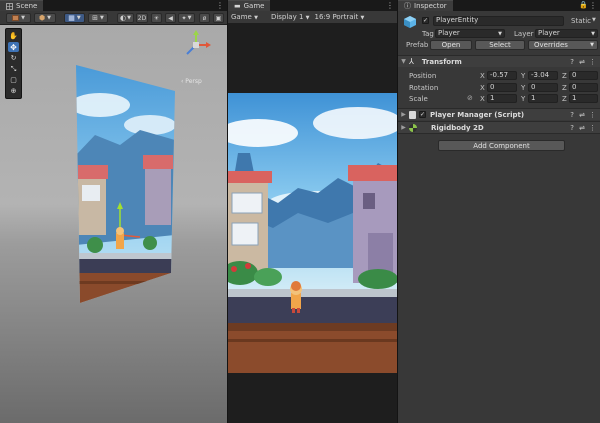 This screenshot has width=600, height=423. Describe the element at coordinates (499, 133) in the screenshot. I see `divider` at that location.